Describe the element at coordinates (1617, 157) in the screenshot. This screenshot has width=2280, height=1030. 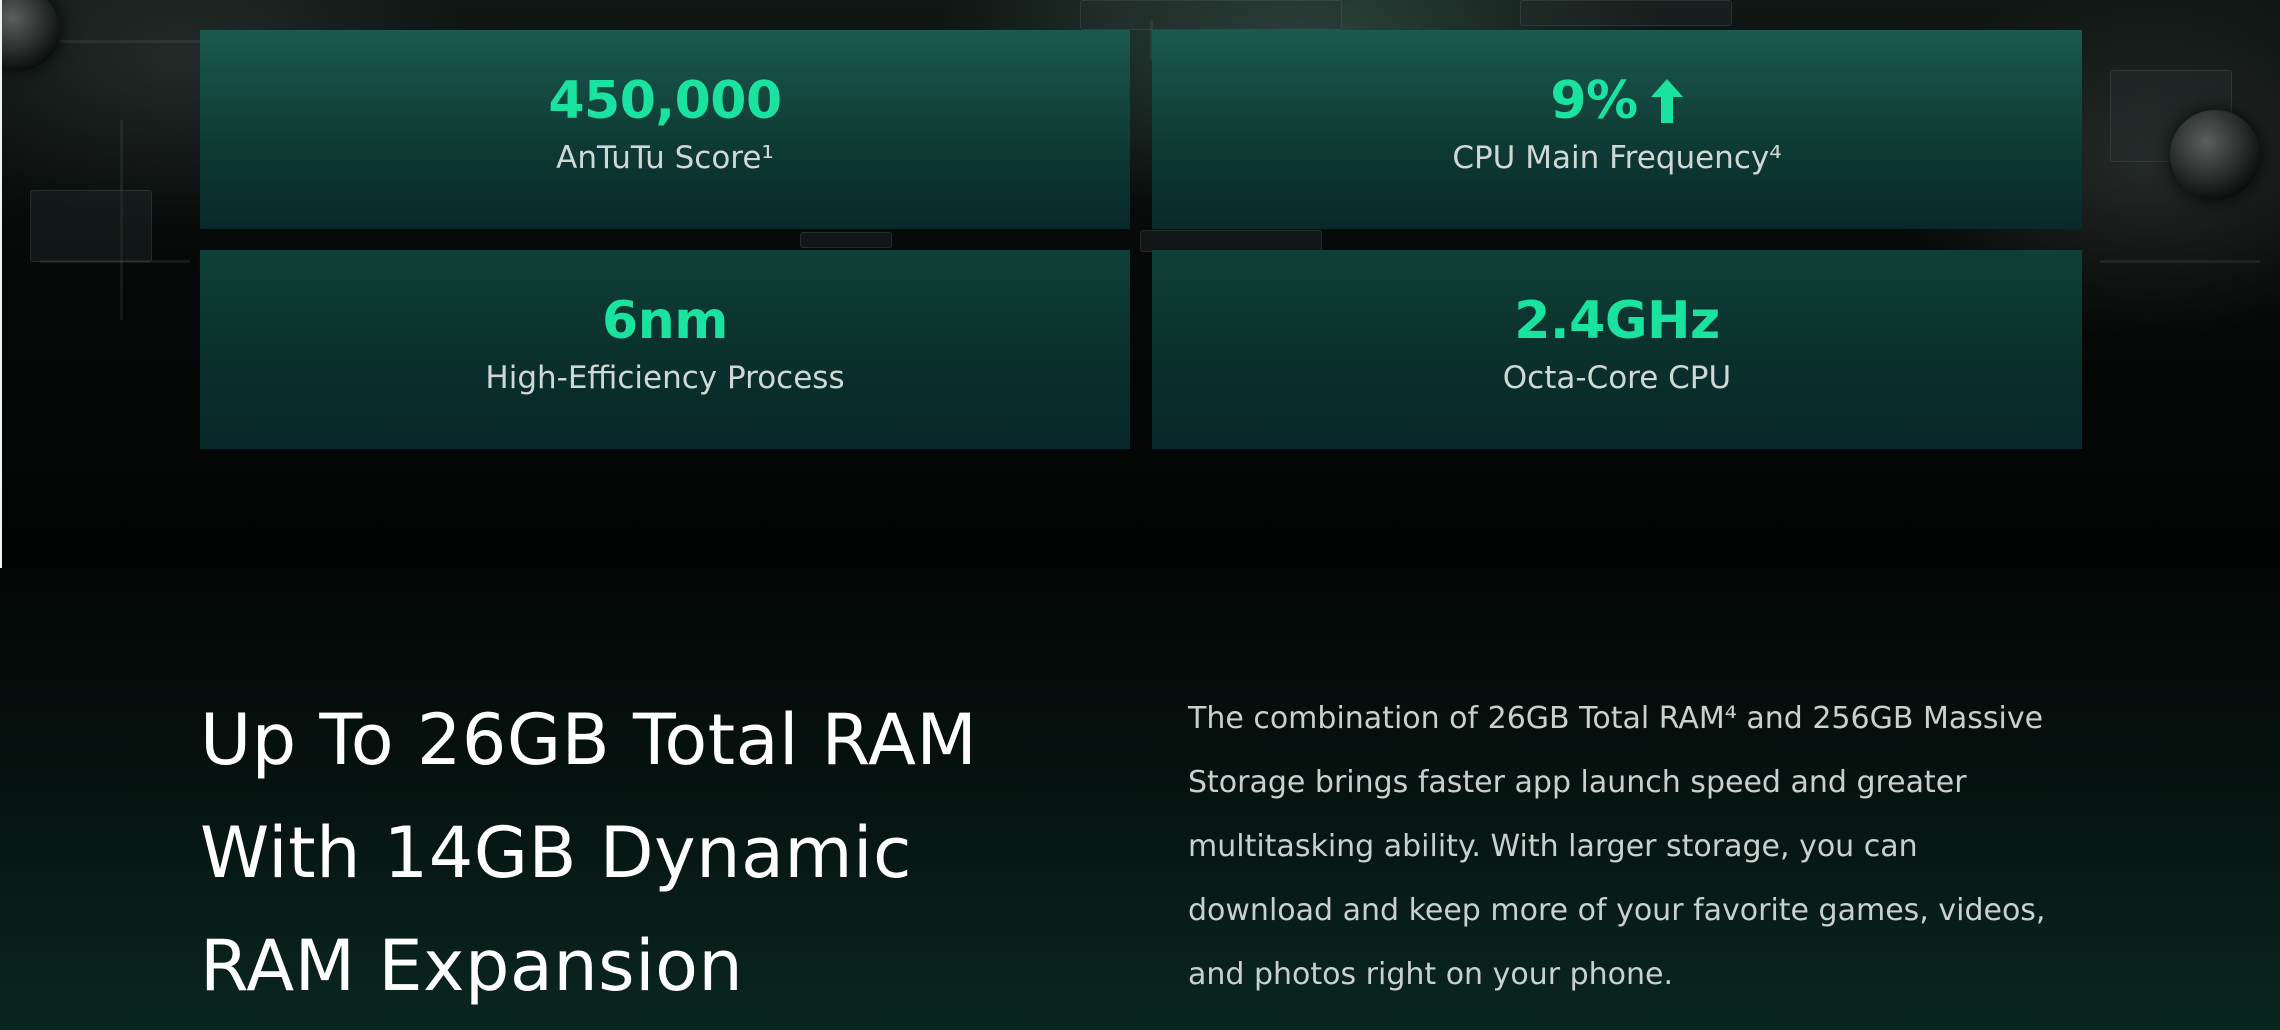
I see `stat-label: CPU Main Frequency⁴` at that location.